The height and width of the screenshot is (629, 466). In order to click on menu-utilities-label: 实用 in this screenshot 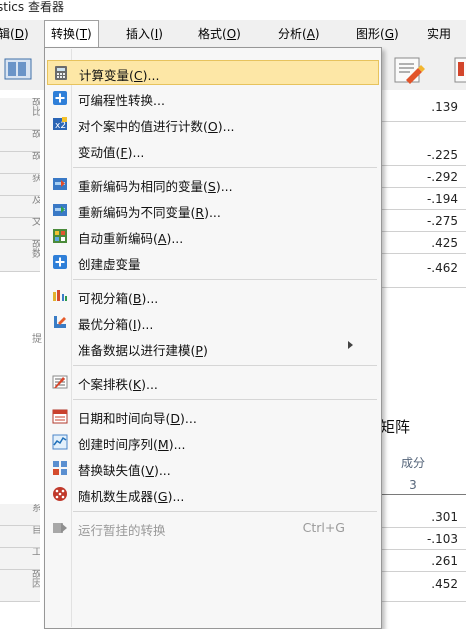, I will do `click(439, 34)`.